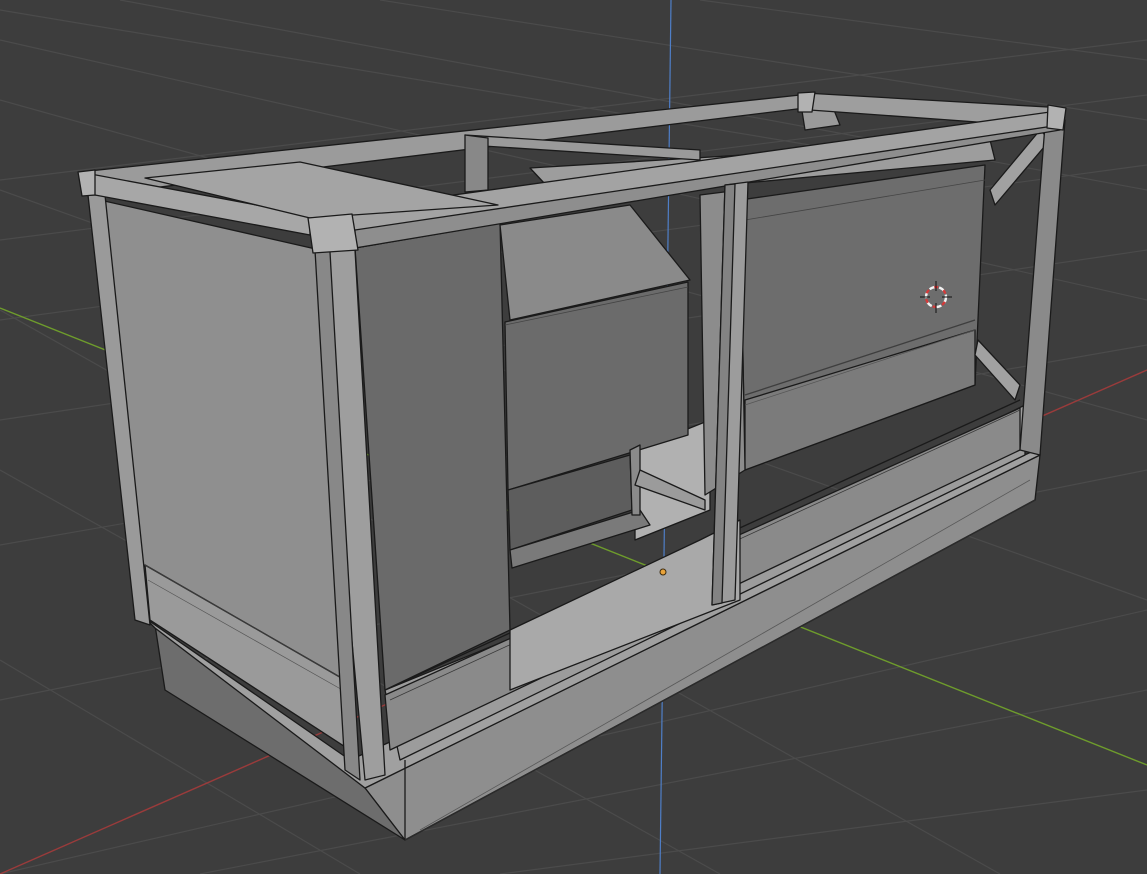  Describe the element at coordinates (582, 147) in the screenshot. I see `mid-cross-rail` at that location.